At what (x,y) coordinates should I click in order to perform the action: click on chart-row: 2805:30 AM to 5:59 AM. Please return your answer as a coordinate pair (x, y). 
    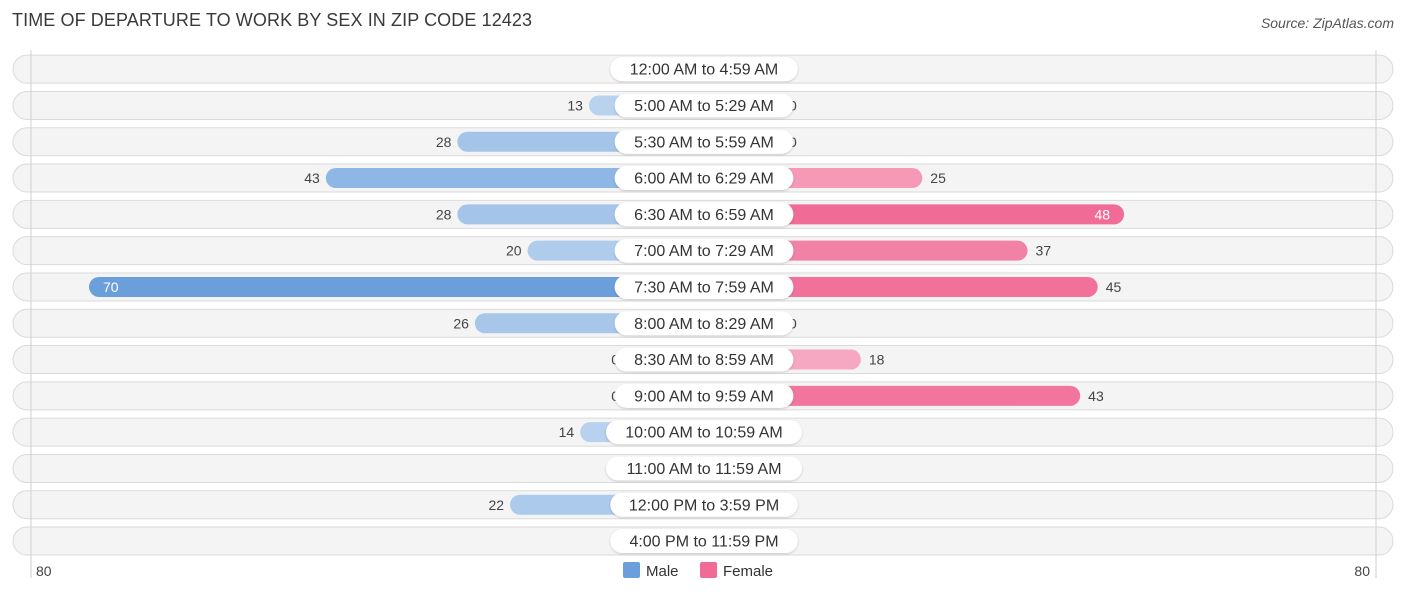
    Looking at the image, I should click on (703, 142).